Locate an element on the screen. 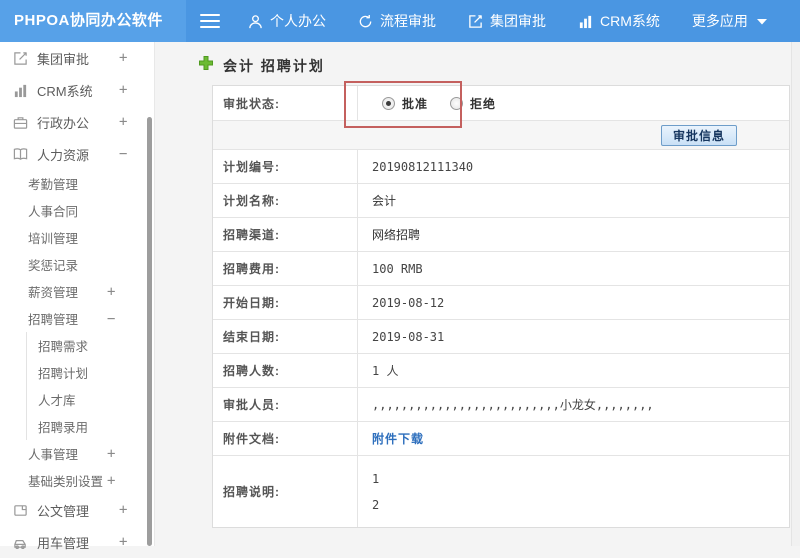  sidebar-item-recruit-demand: 招聘需求 is located at coordinates (90, 345).